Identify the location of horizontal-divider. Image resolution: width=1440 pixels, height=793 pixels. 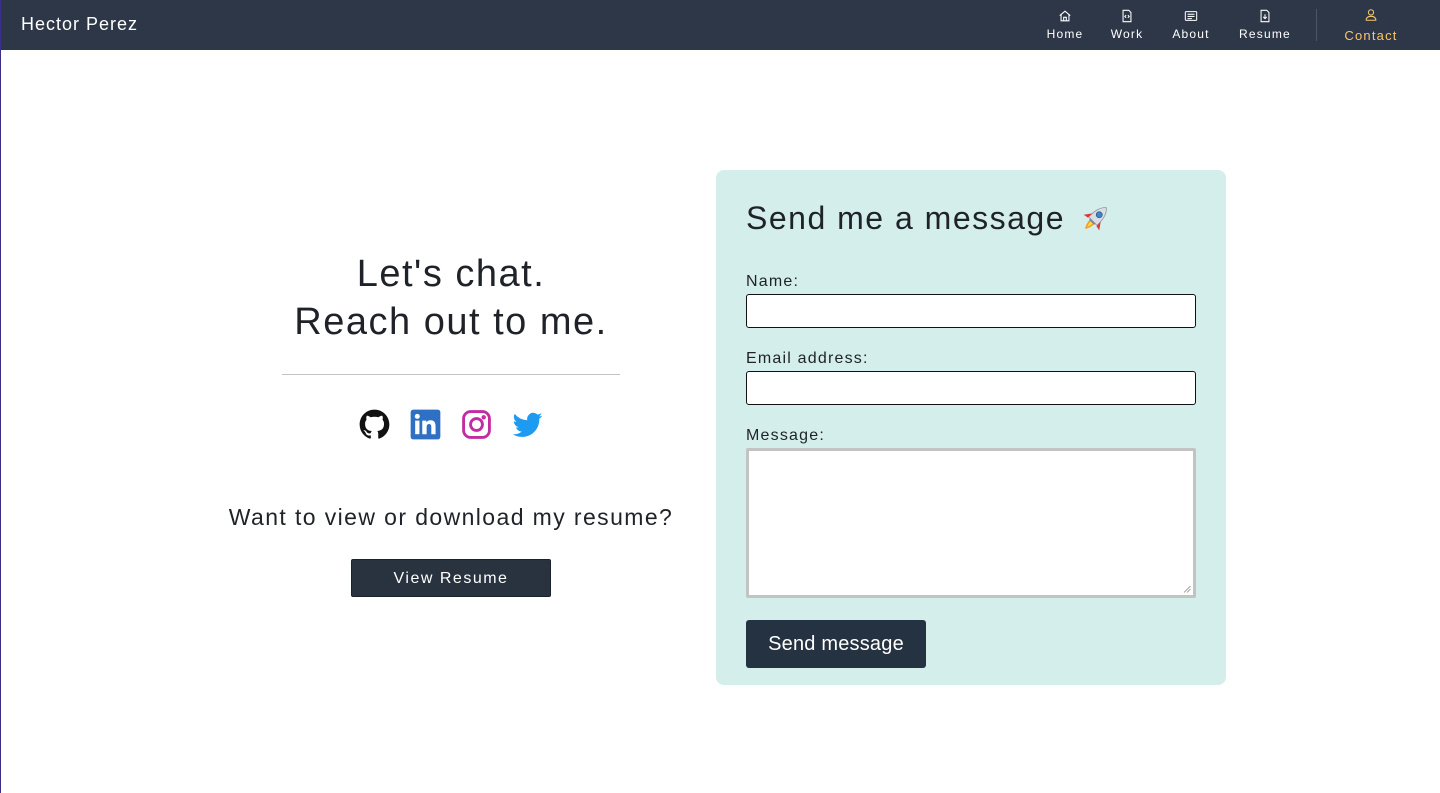
(451, 374).